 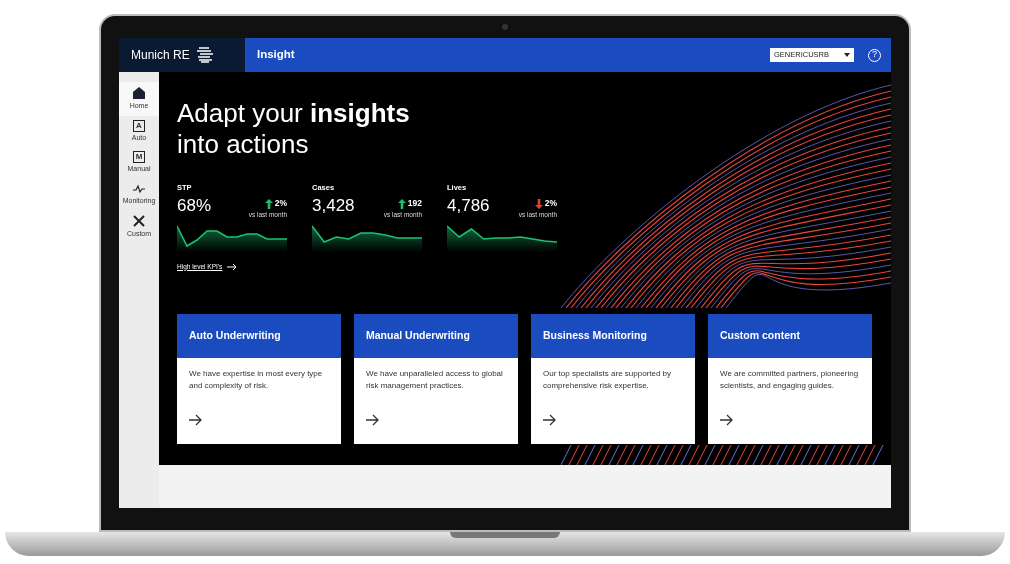 I want to click on feature-card: Auto Underwriting We have expertise in most every type and complexity of risk., so click(x=259, y=378).